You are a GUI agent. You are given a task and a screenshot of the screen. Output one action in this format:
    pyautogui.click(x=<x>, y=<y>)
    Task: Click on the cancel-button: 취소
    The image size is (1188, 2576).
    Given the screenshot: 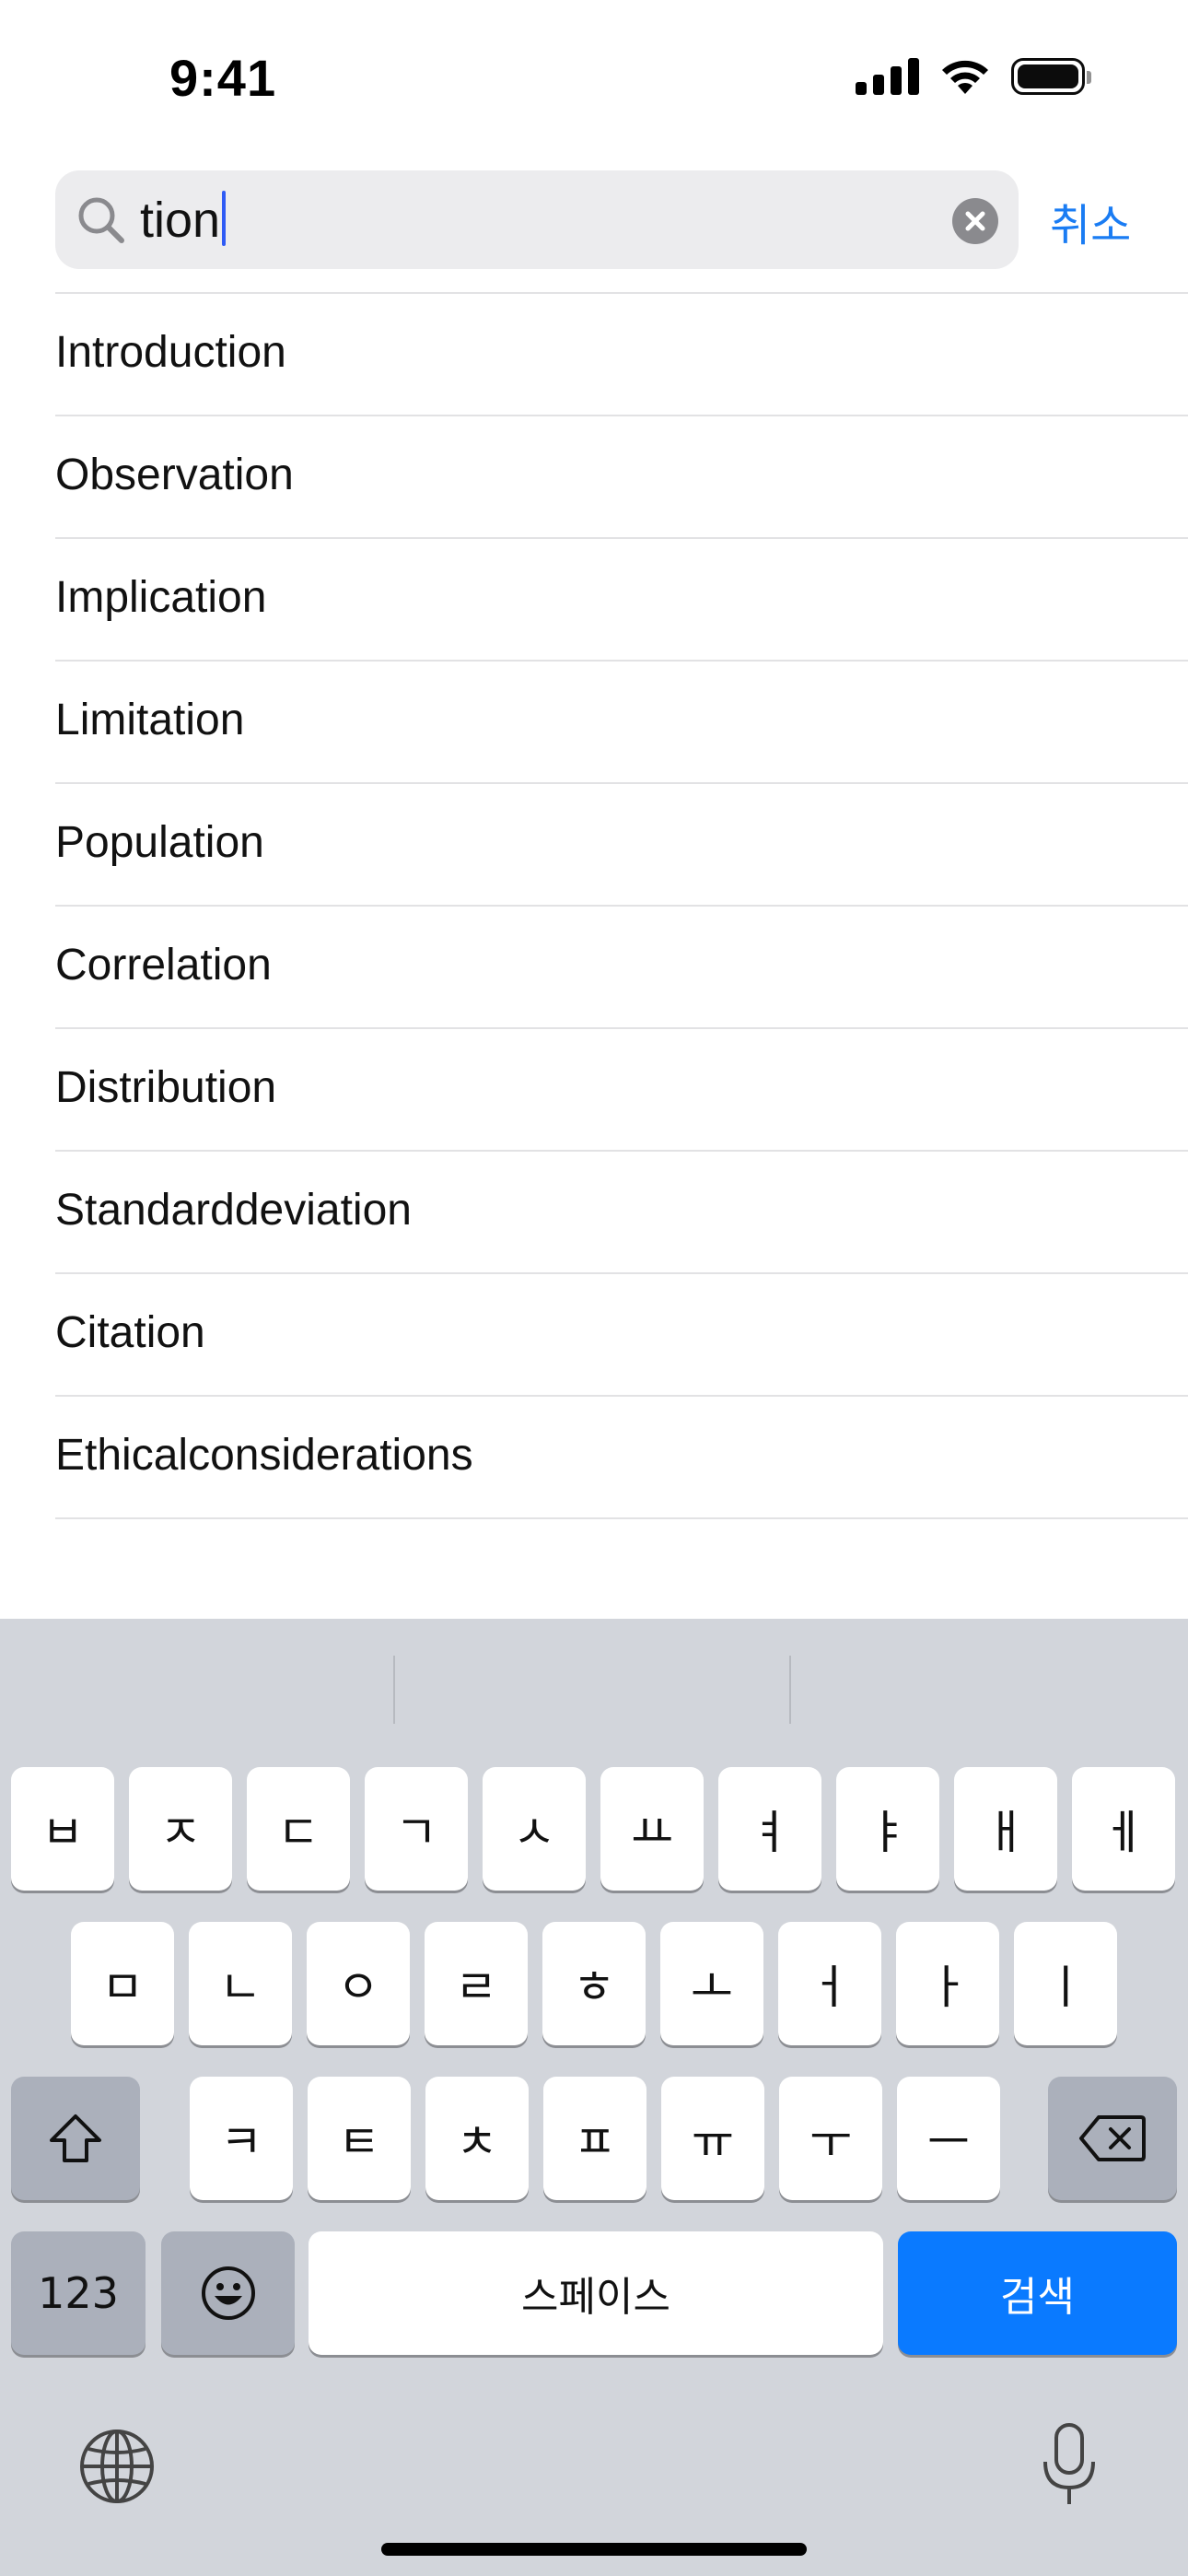 What is the action you would take?
    pyautogui.click(x=1091, y=221)
    